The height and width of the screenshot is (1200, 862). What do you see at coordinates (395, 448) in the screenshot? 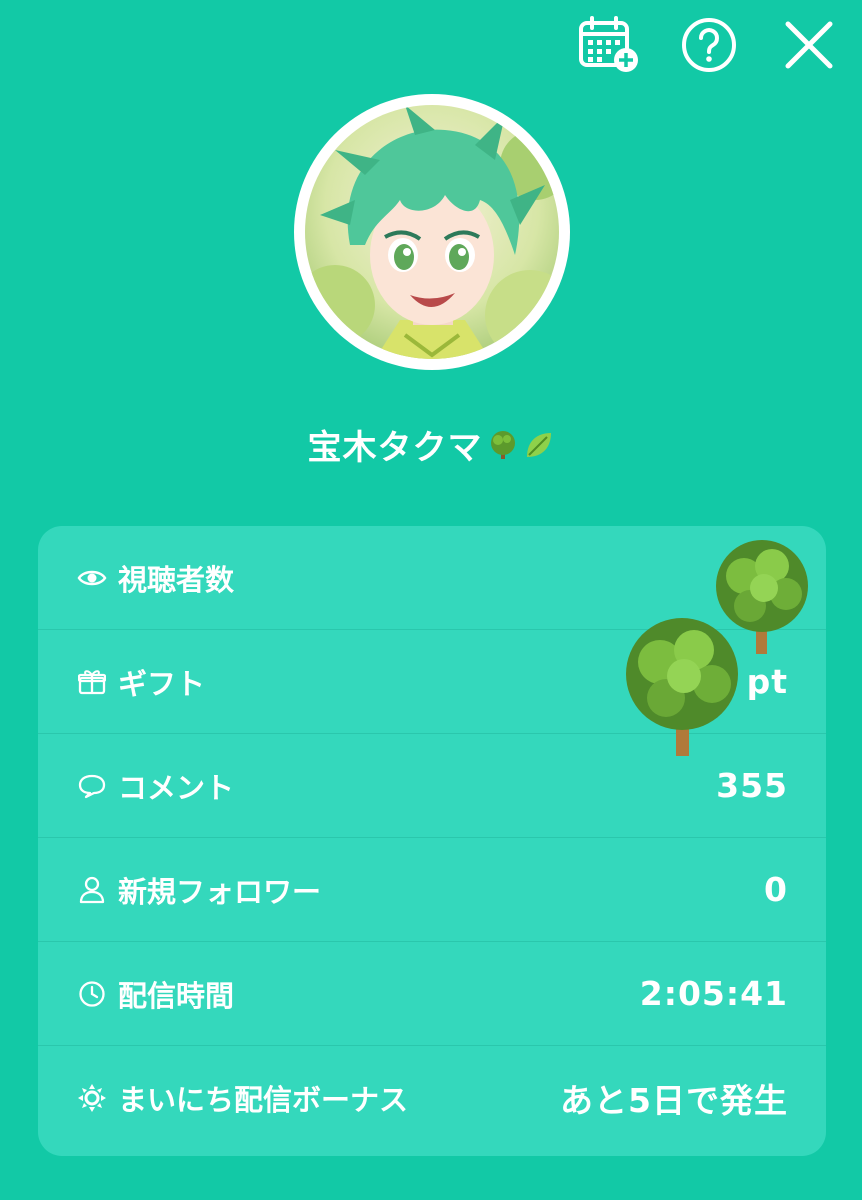
I see `username-text: 宝木タクマ` at bounding box center [395, 448].